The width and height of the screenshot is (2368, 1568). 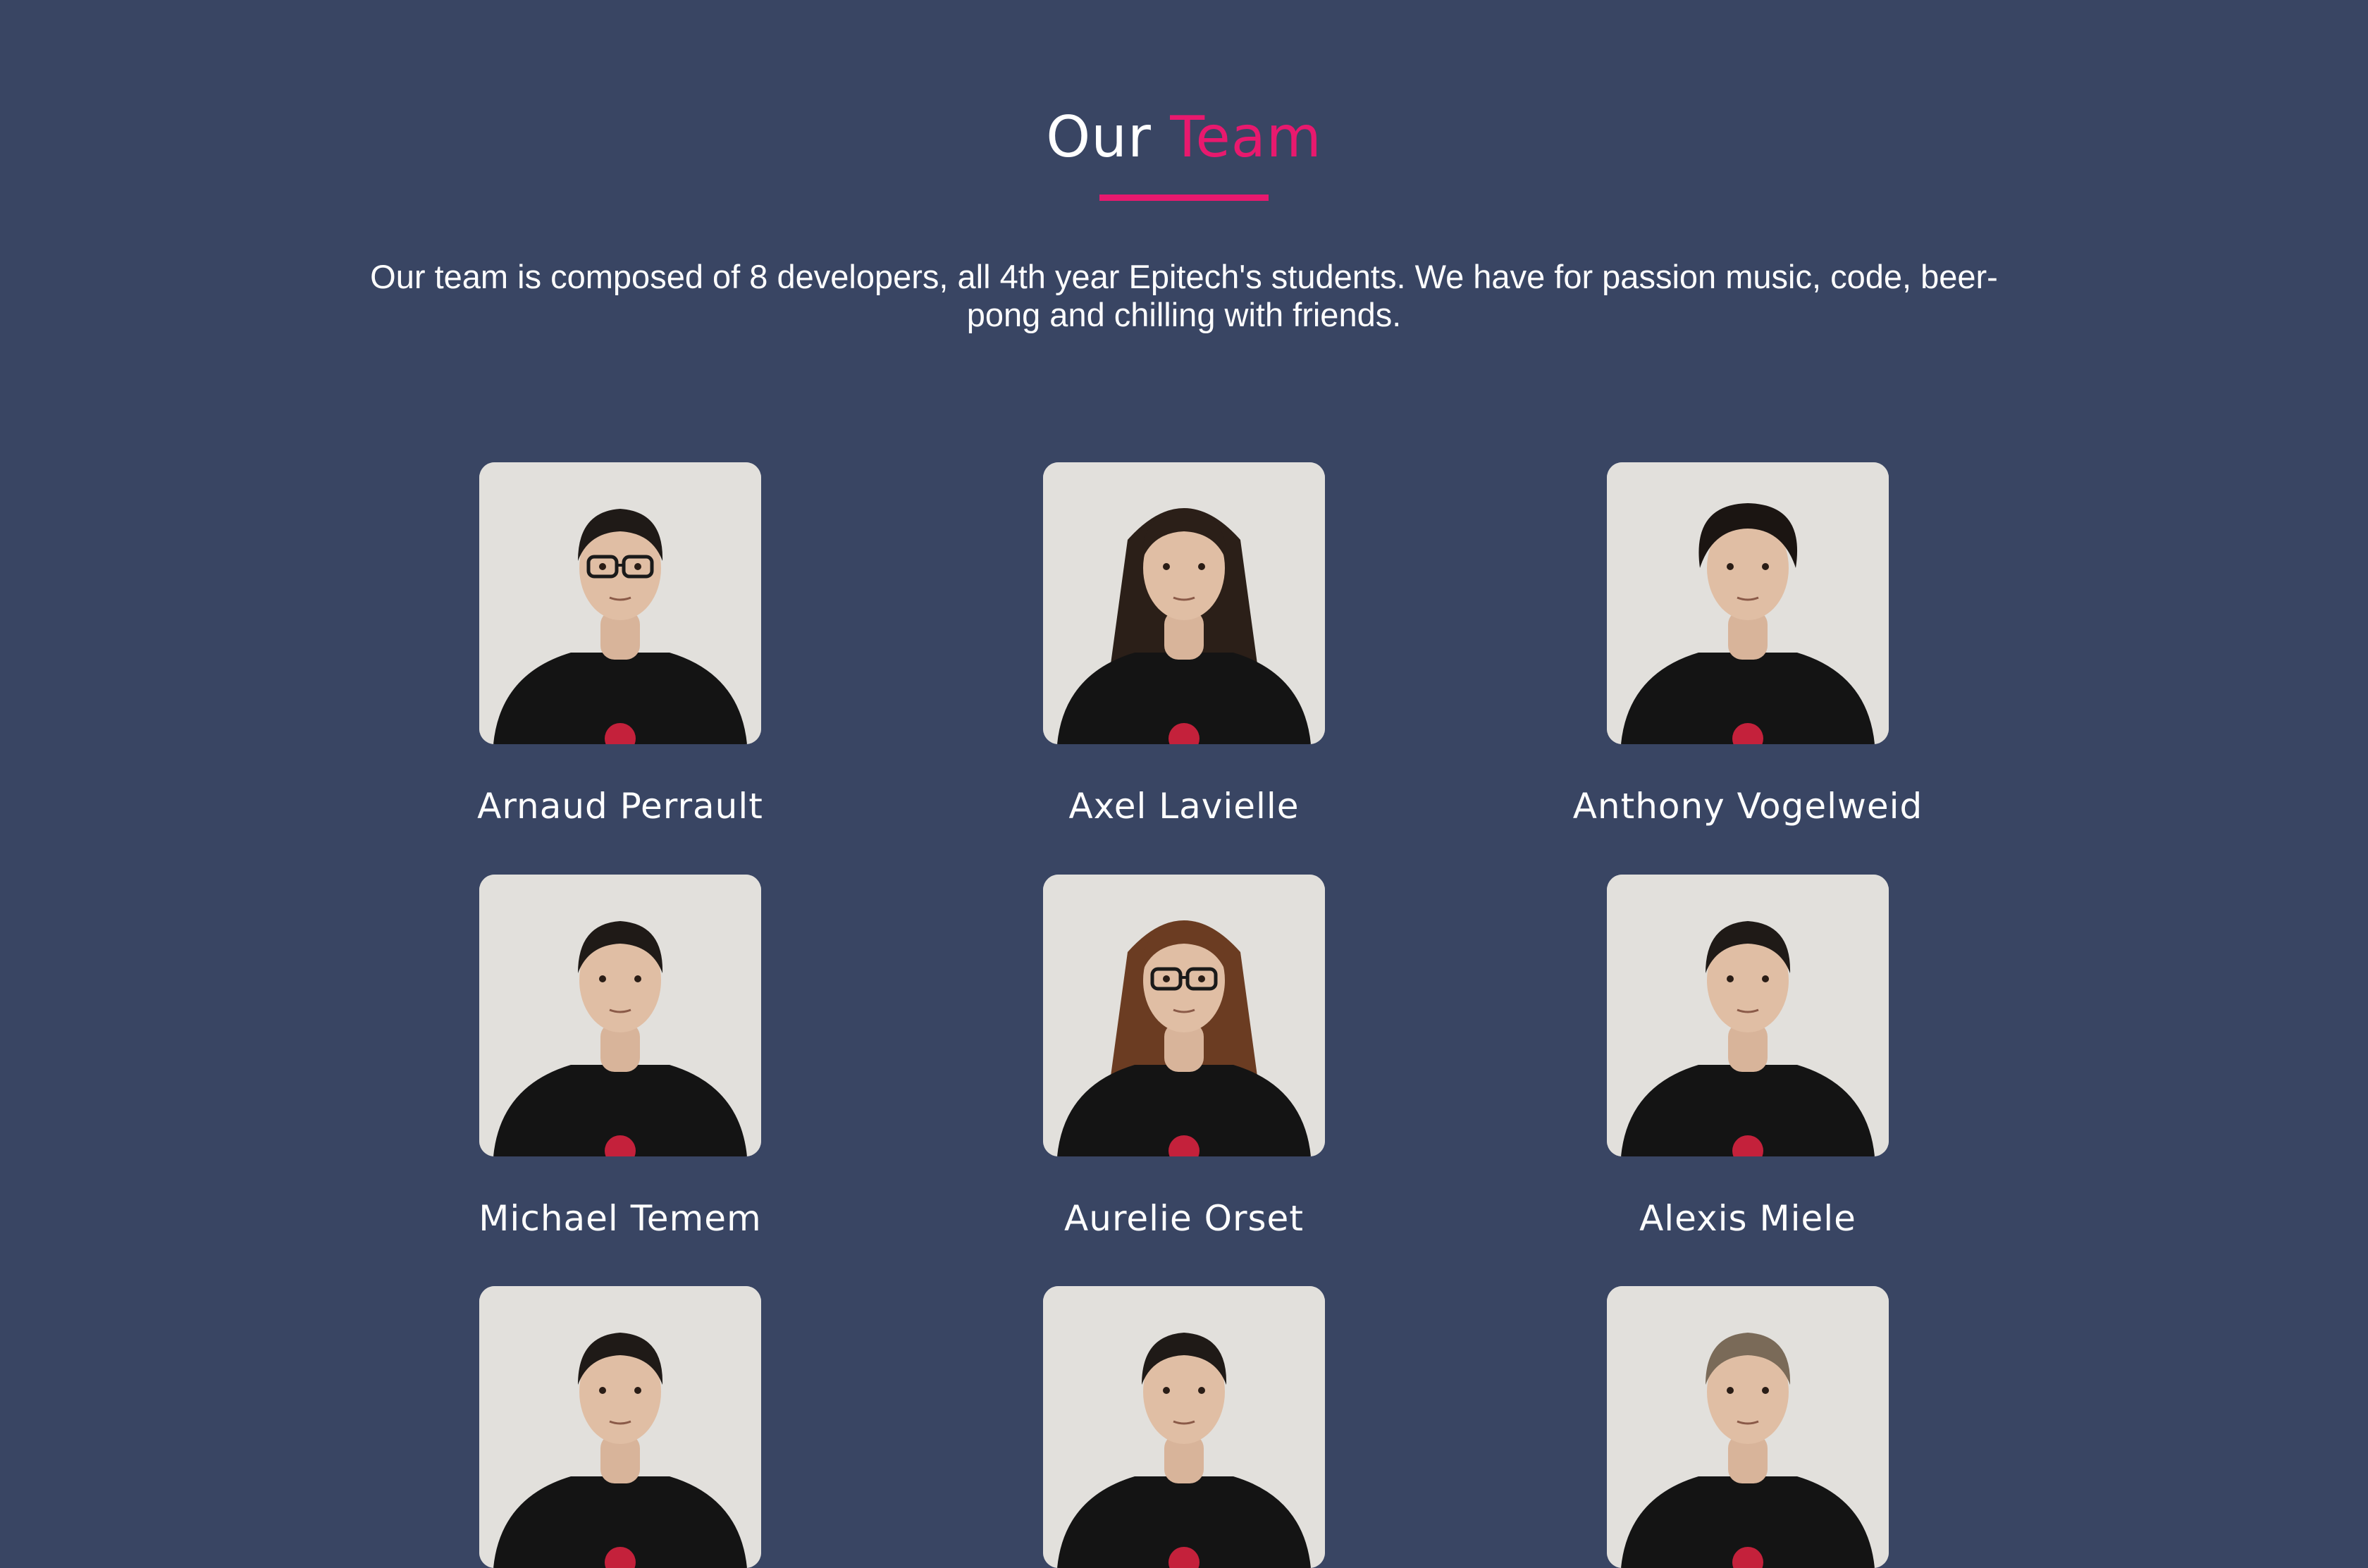 What do you see at coordinates (620, 1218) in the screenshot?
I see `member-name: Michael Temem` at bounding box center [620, 1218].